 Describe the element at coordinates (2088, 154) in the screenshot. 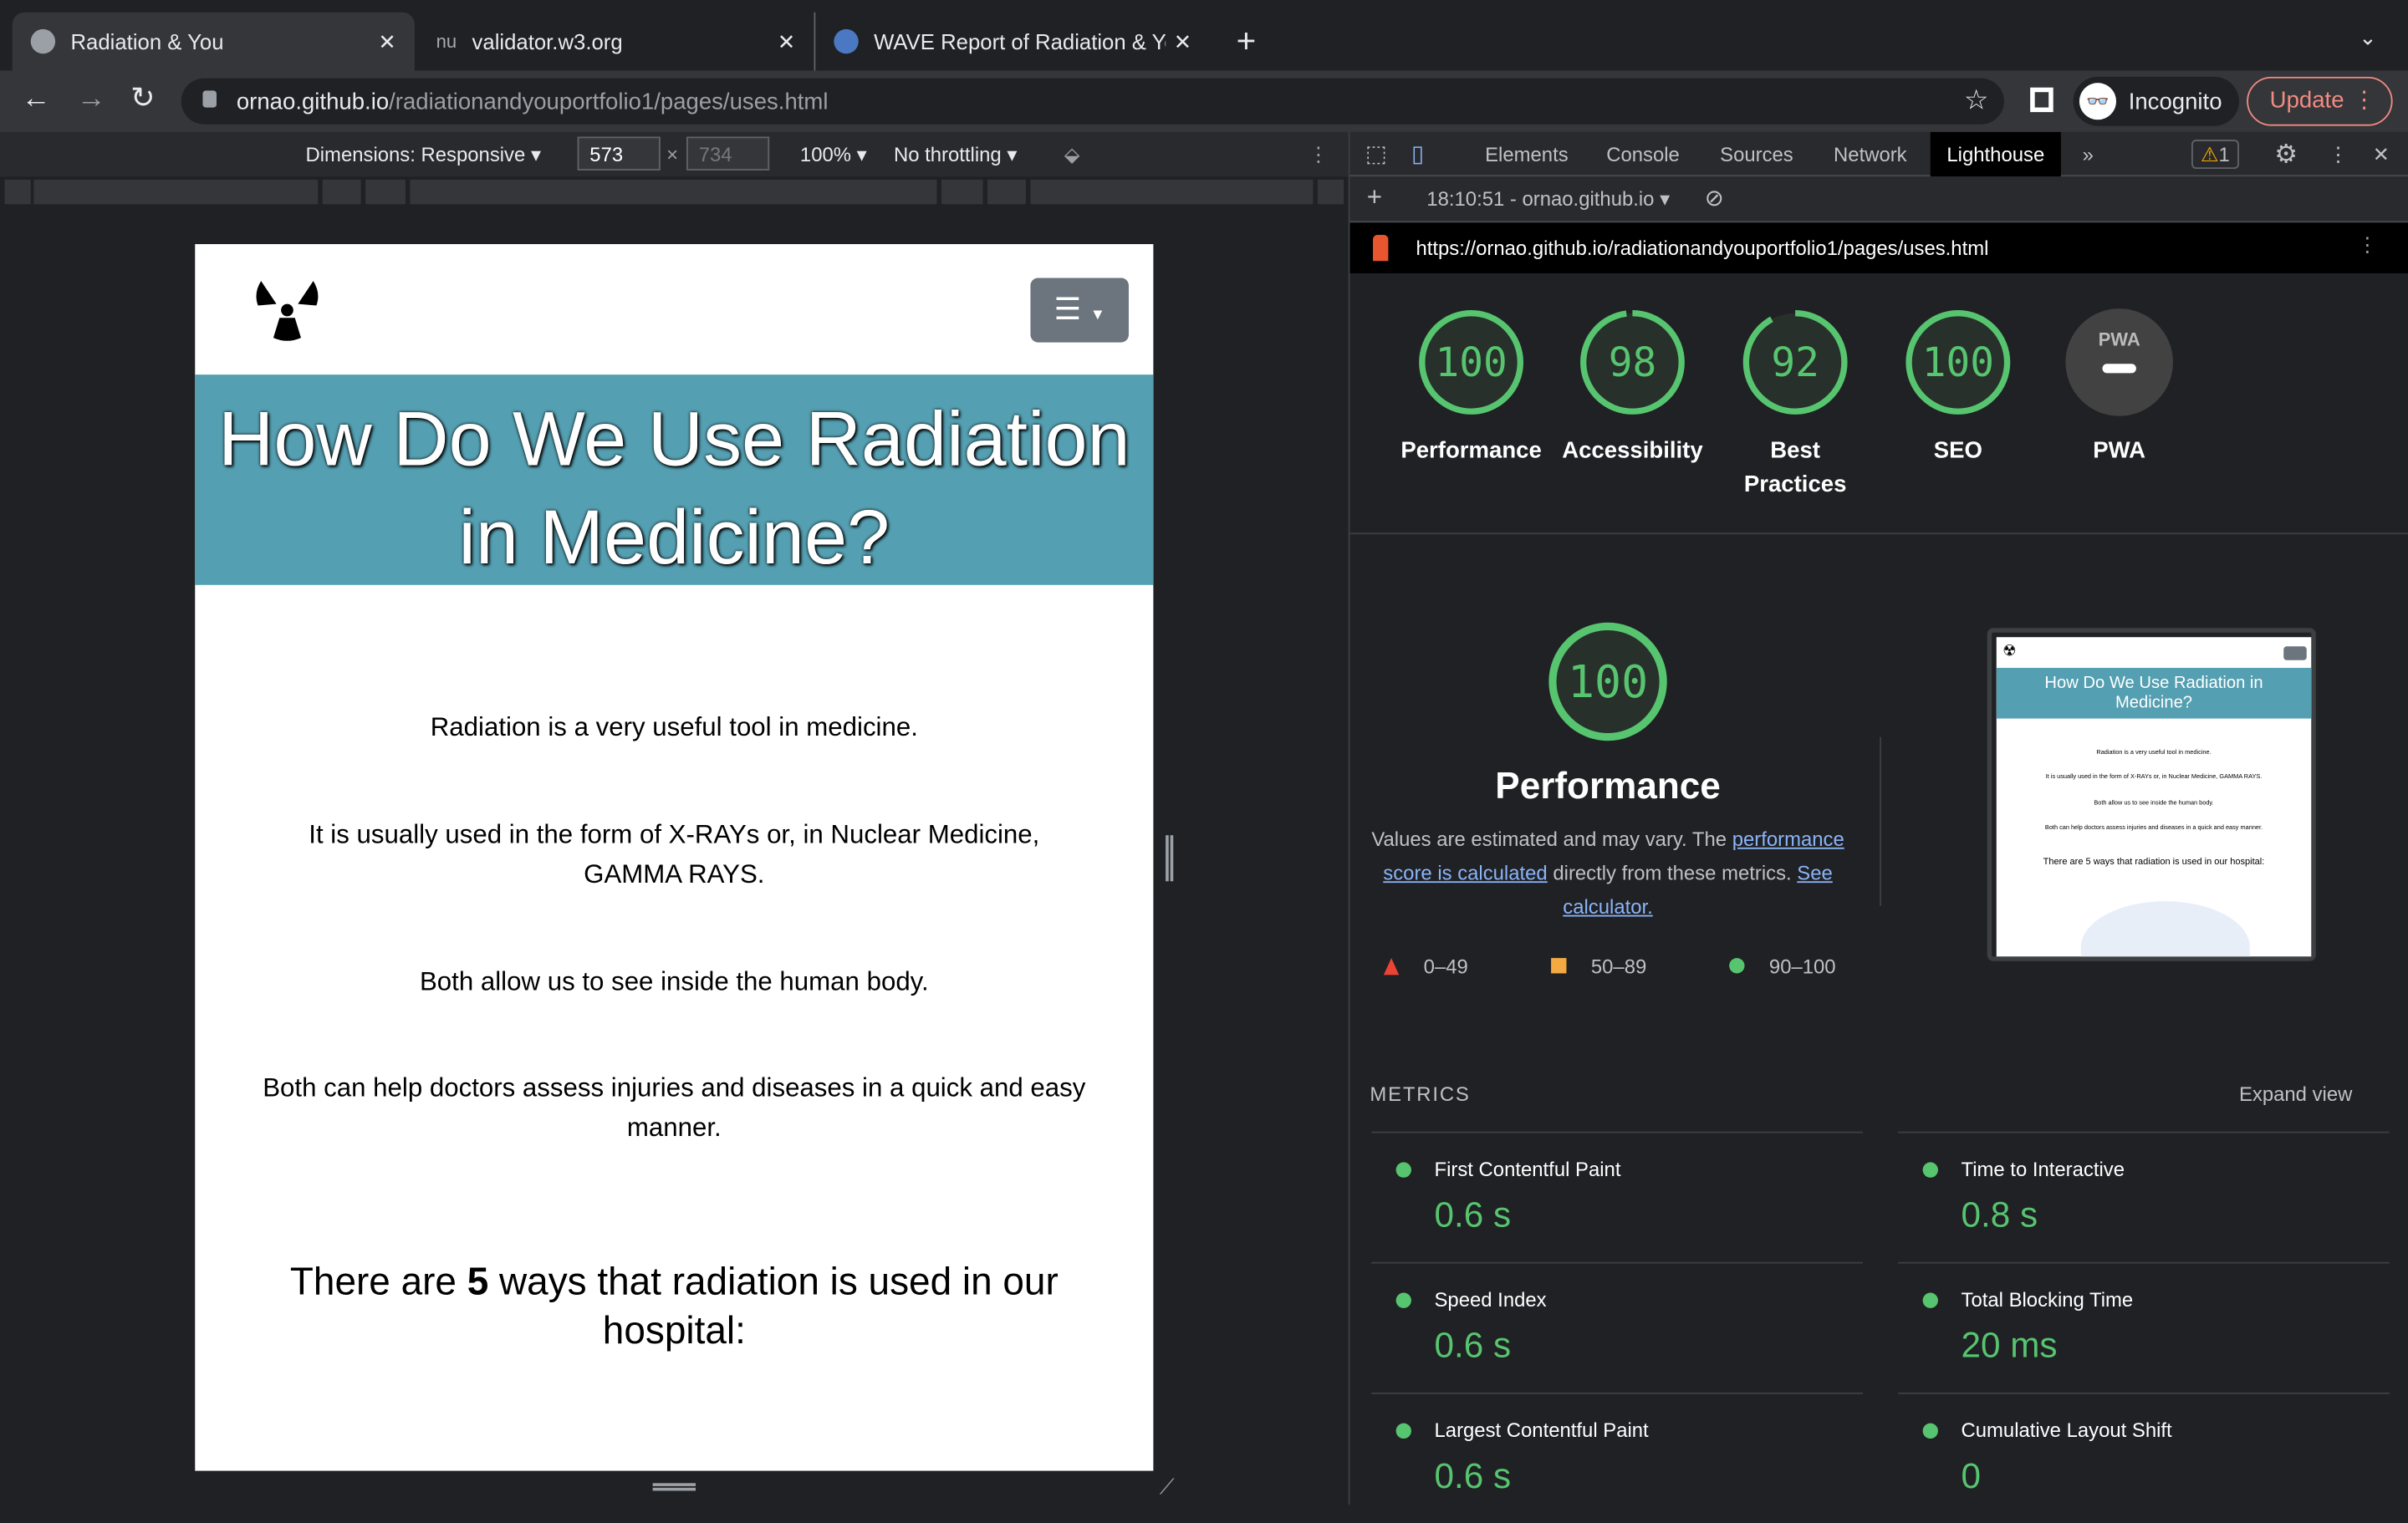

I see `more-tabs-icon: »` at that location.